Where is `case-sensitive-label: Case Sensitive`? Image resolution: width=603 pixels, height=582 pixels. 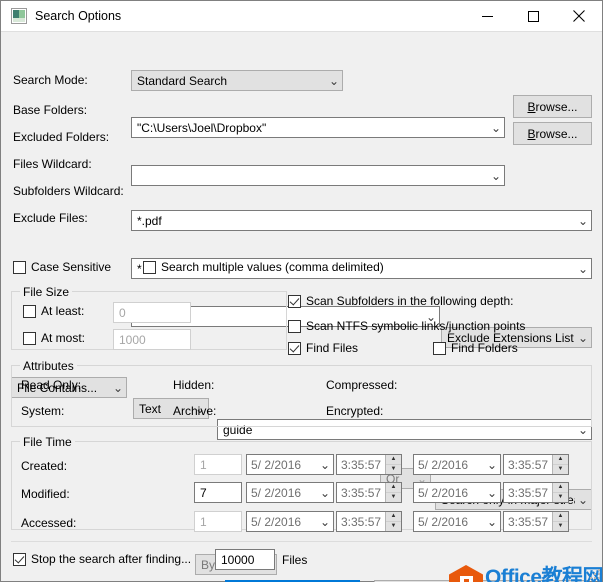
case-sensitive-label: Case Sensitive is located at coordinates (71, 267).